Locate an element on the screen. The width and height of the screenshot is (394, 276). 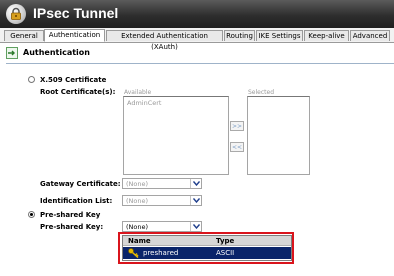
preshared-key-option-label: Pre-shared Key is located at coordinates (70, 215).